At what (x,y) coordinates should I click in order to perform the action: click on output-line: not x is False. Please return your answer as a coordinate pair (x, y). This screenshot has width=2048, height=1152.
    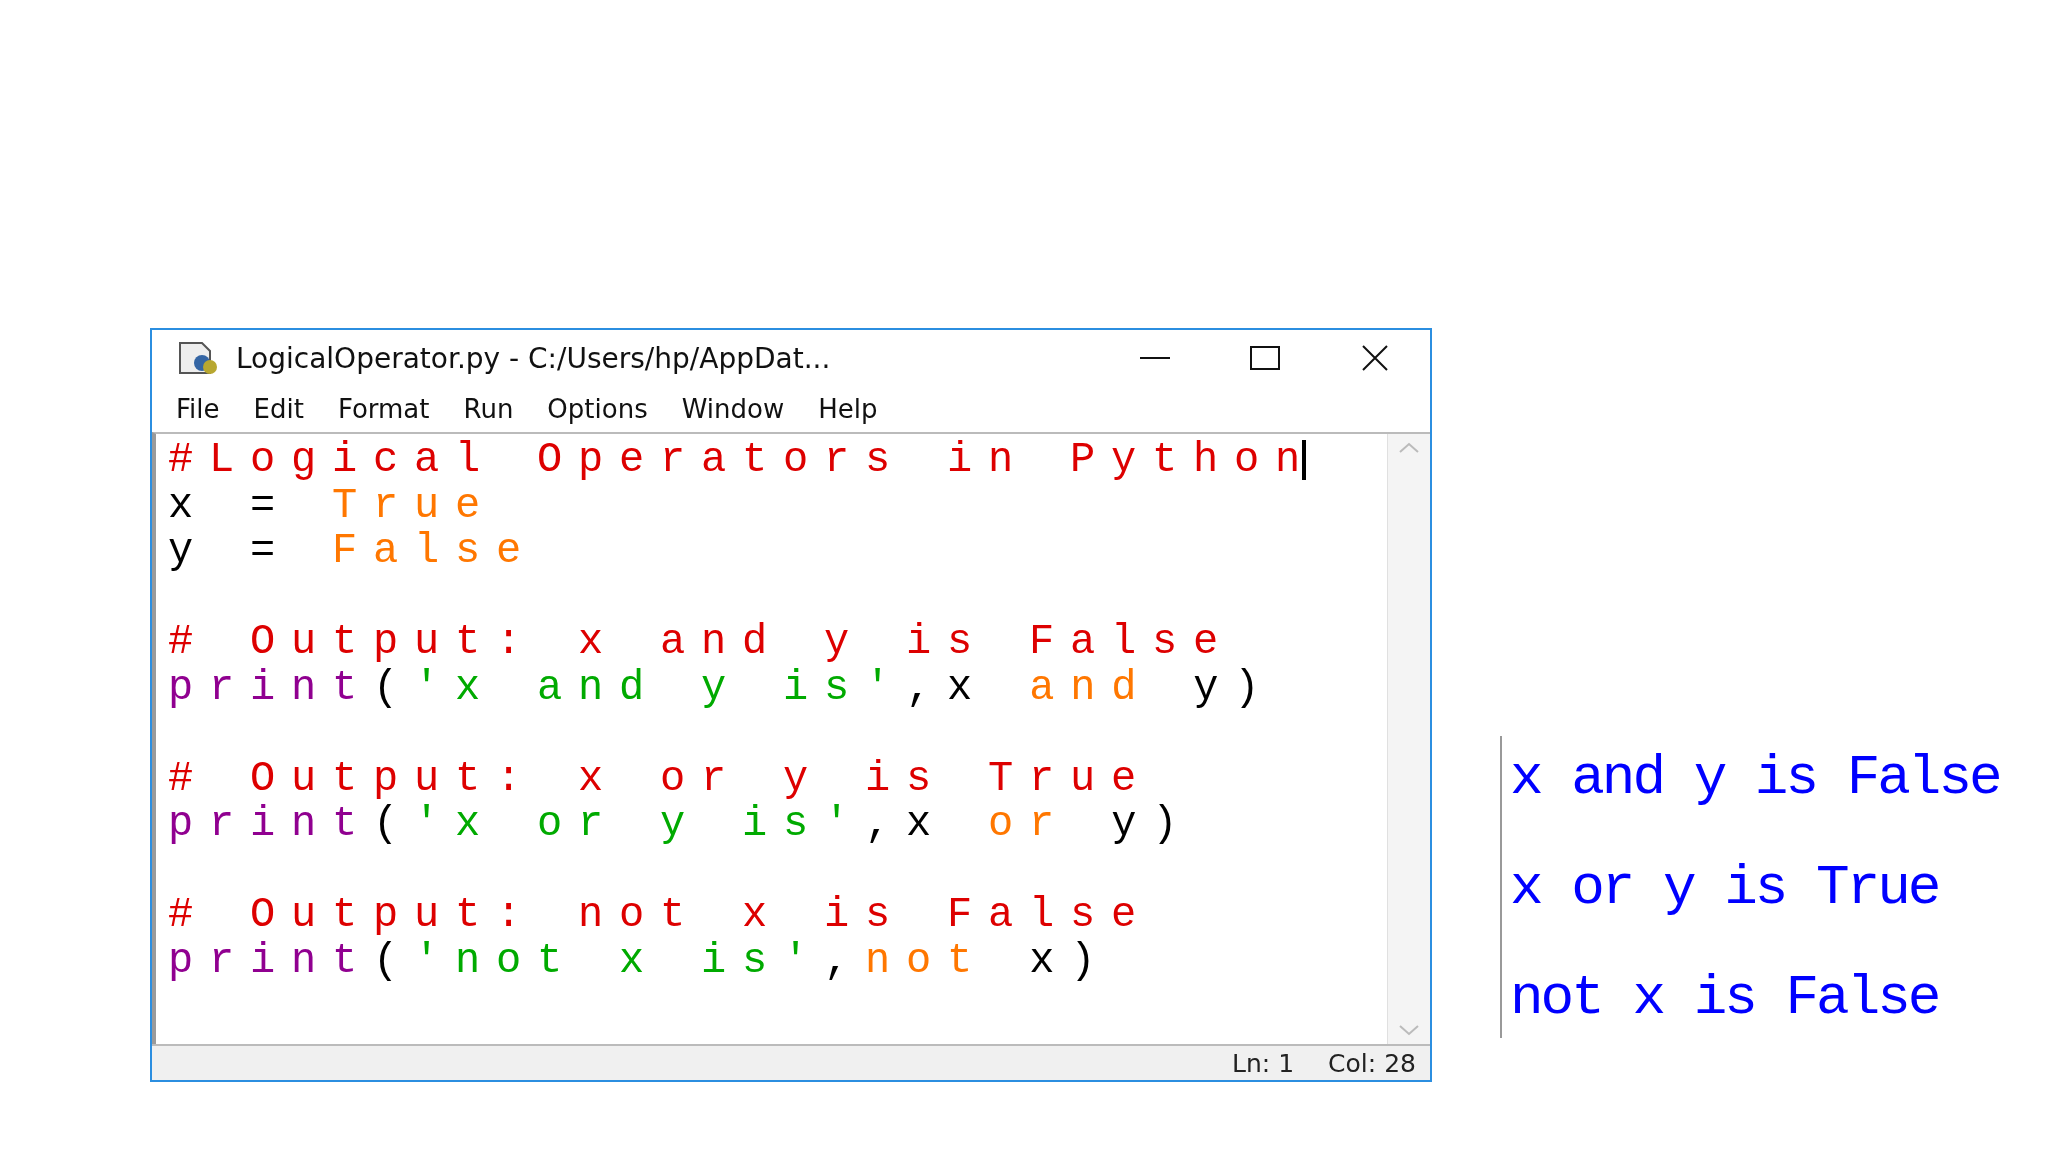
    Looking at the image, I should click on (1725, 998).